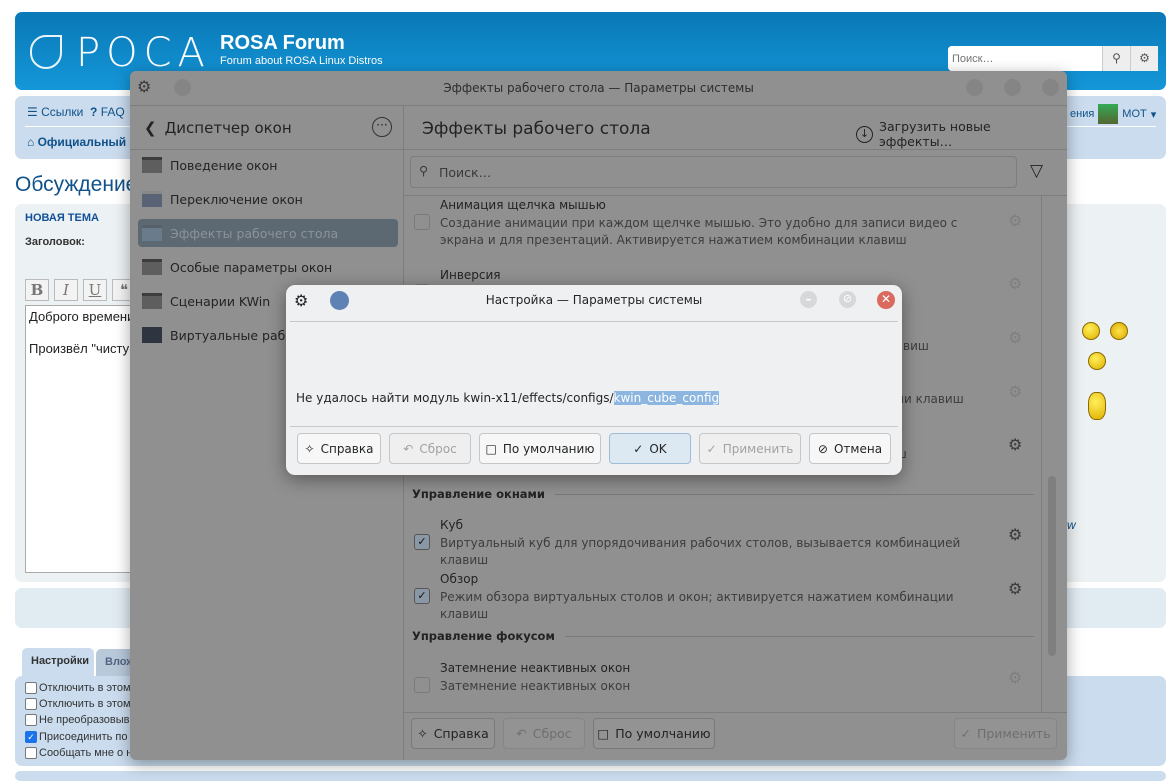 The image size is (1176, 781). I want to click on tab-settings: Настройки, so click(58, 662).